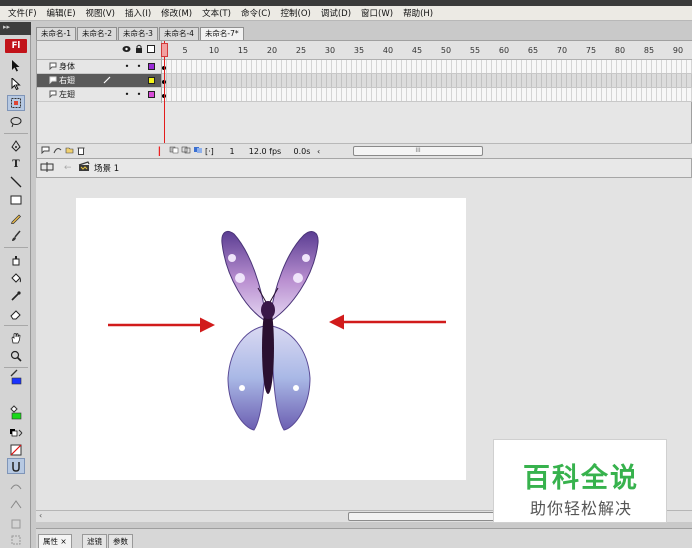 The height and width of the screenshot is (548, 692). What do you see at coordinates (151, 50) in the screenshot?
I see `outline-all-icon` at bounding box center [151, 50].